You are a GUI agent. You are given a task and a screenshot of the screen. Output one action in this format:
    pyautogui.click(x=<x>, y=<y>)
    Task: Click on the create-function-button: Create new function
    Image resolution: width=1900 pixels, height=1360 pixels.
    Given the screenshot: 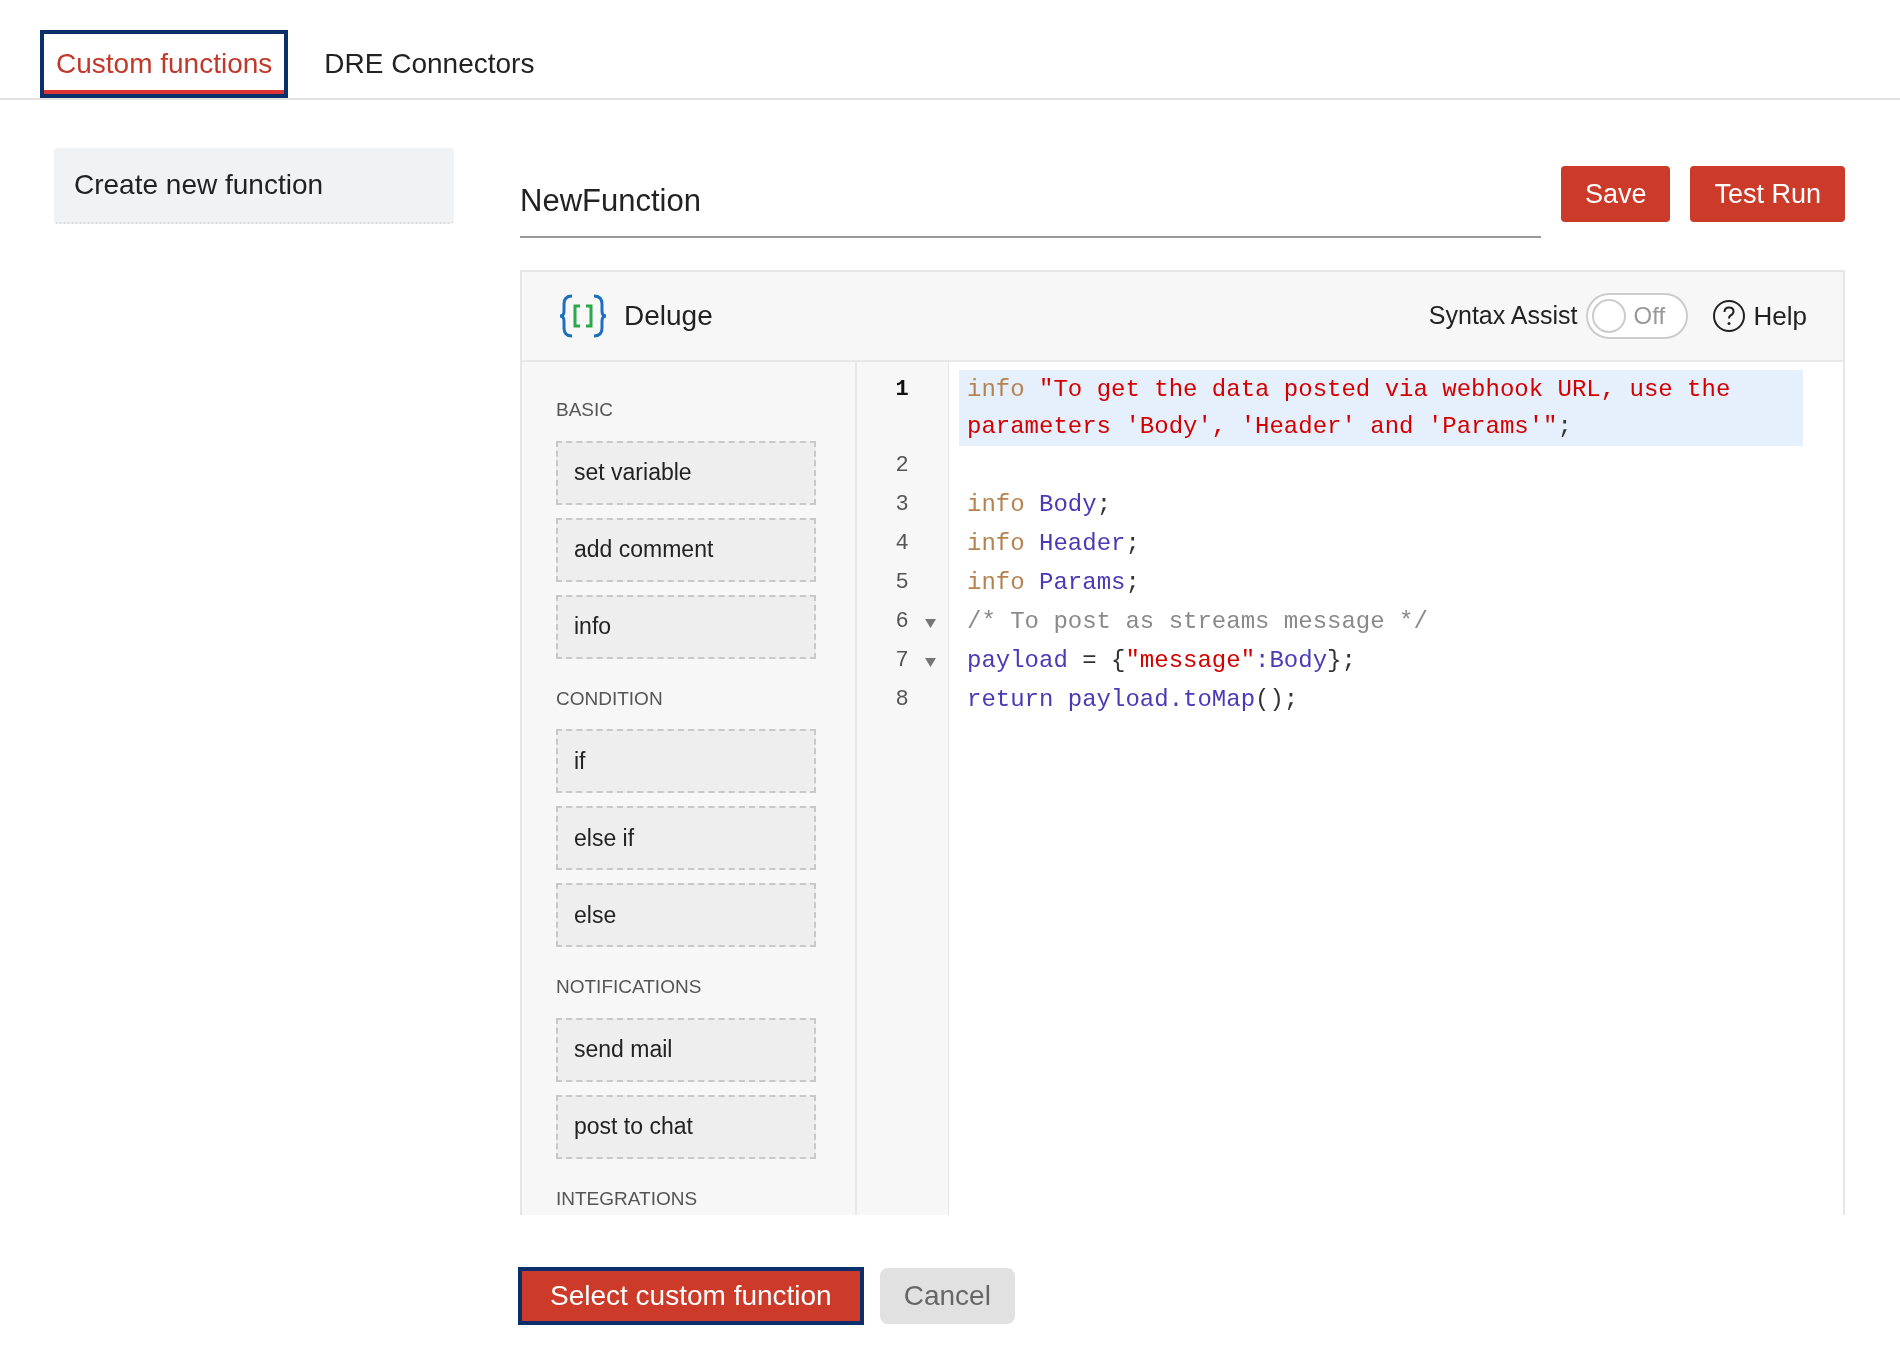 What is the action you would take?
    pyautogui.click(x=254, y=186)
    